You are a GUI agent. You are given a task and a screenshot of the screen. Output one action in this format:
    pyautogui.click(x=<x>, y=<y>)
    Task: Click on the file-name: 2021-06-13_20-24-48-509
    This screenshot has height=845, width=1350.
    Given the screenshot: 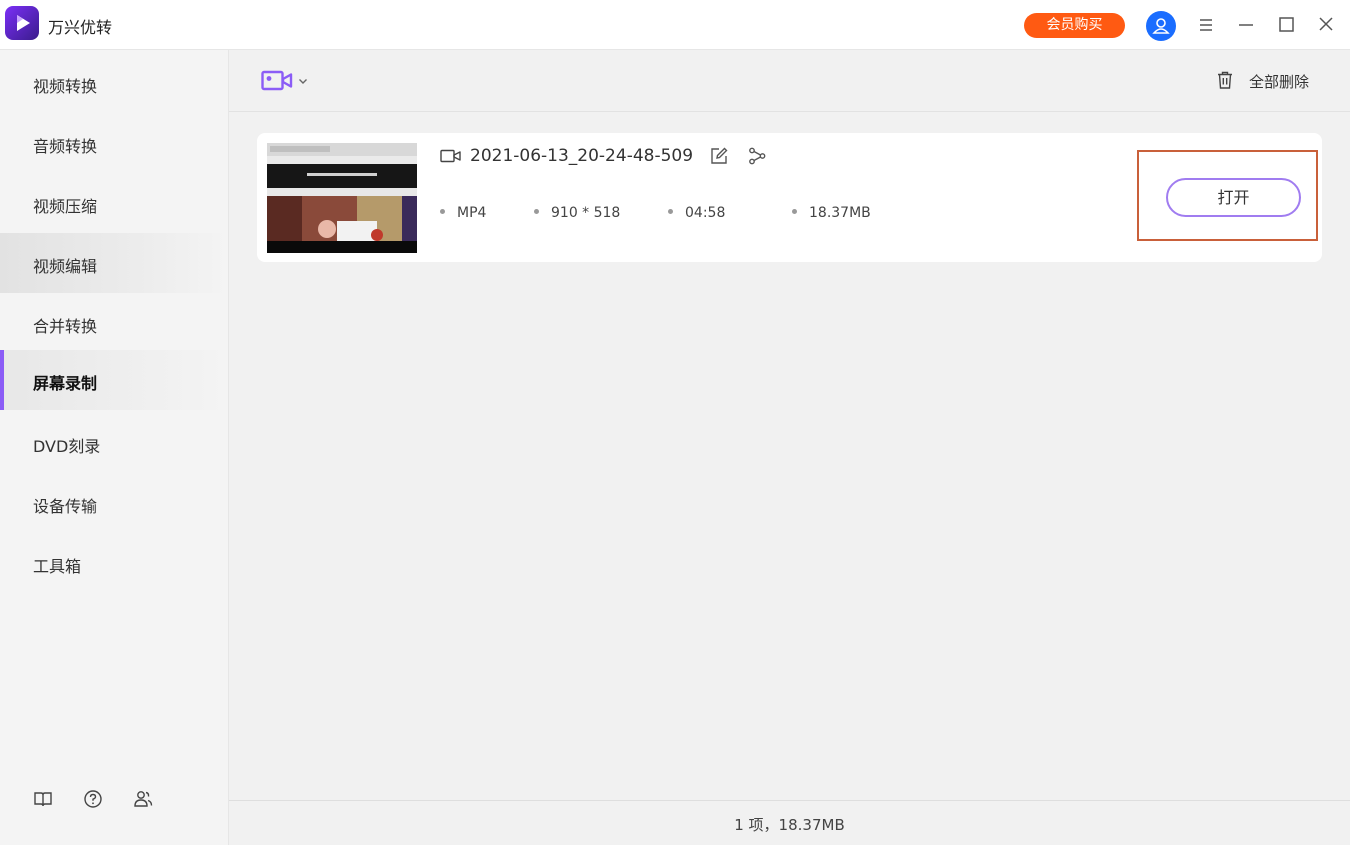 What is the action you would take?
    pyautogui.click(x=582, y=156)
    